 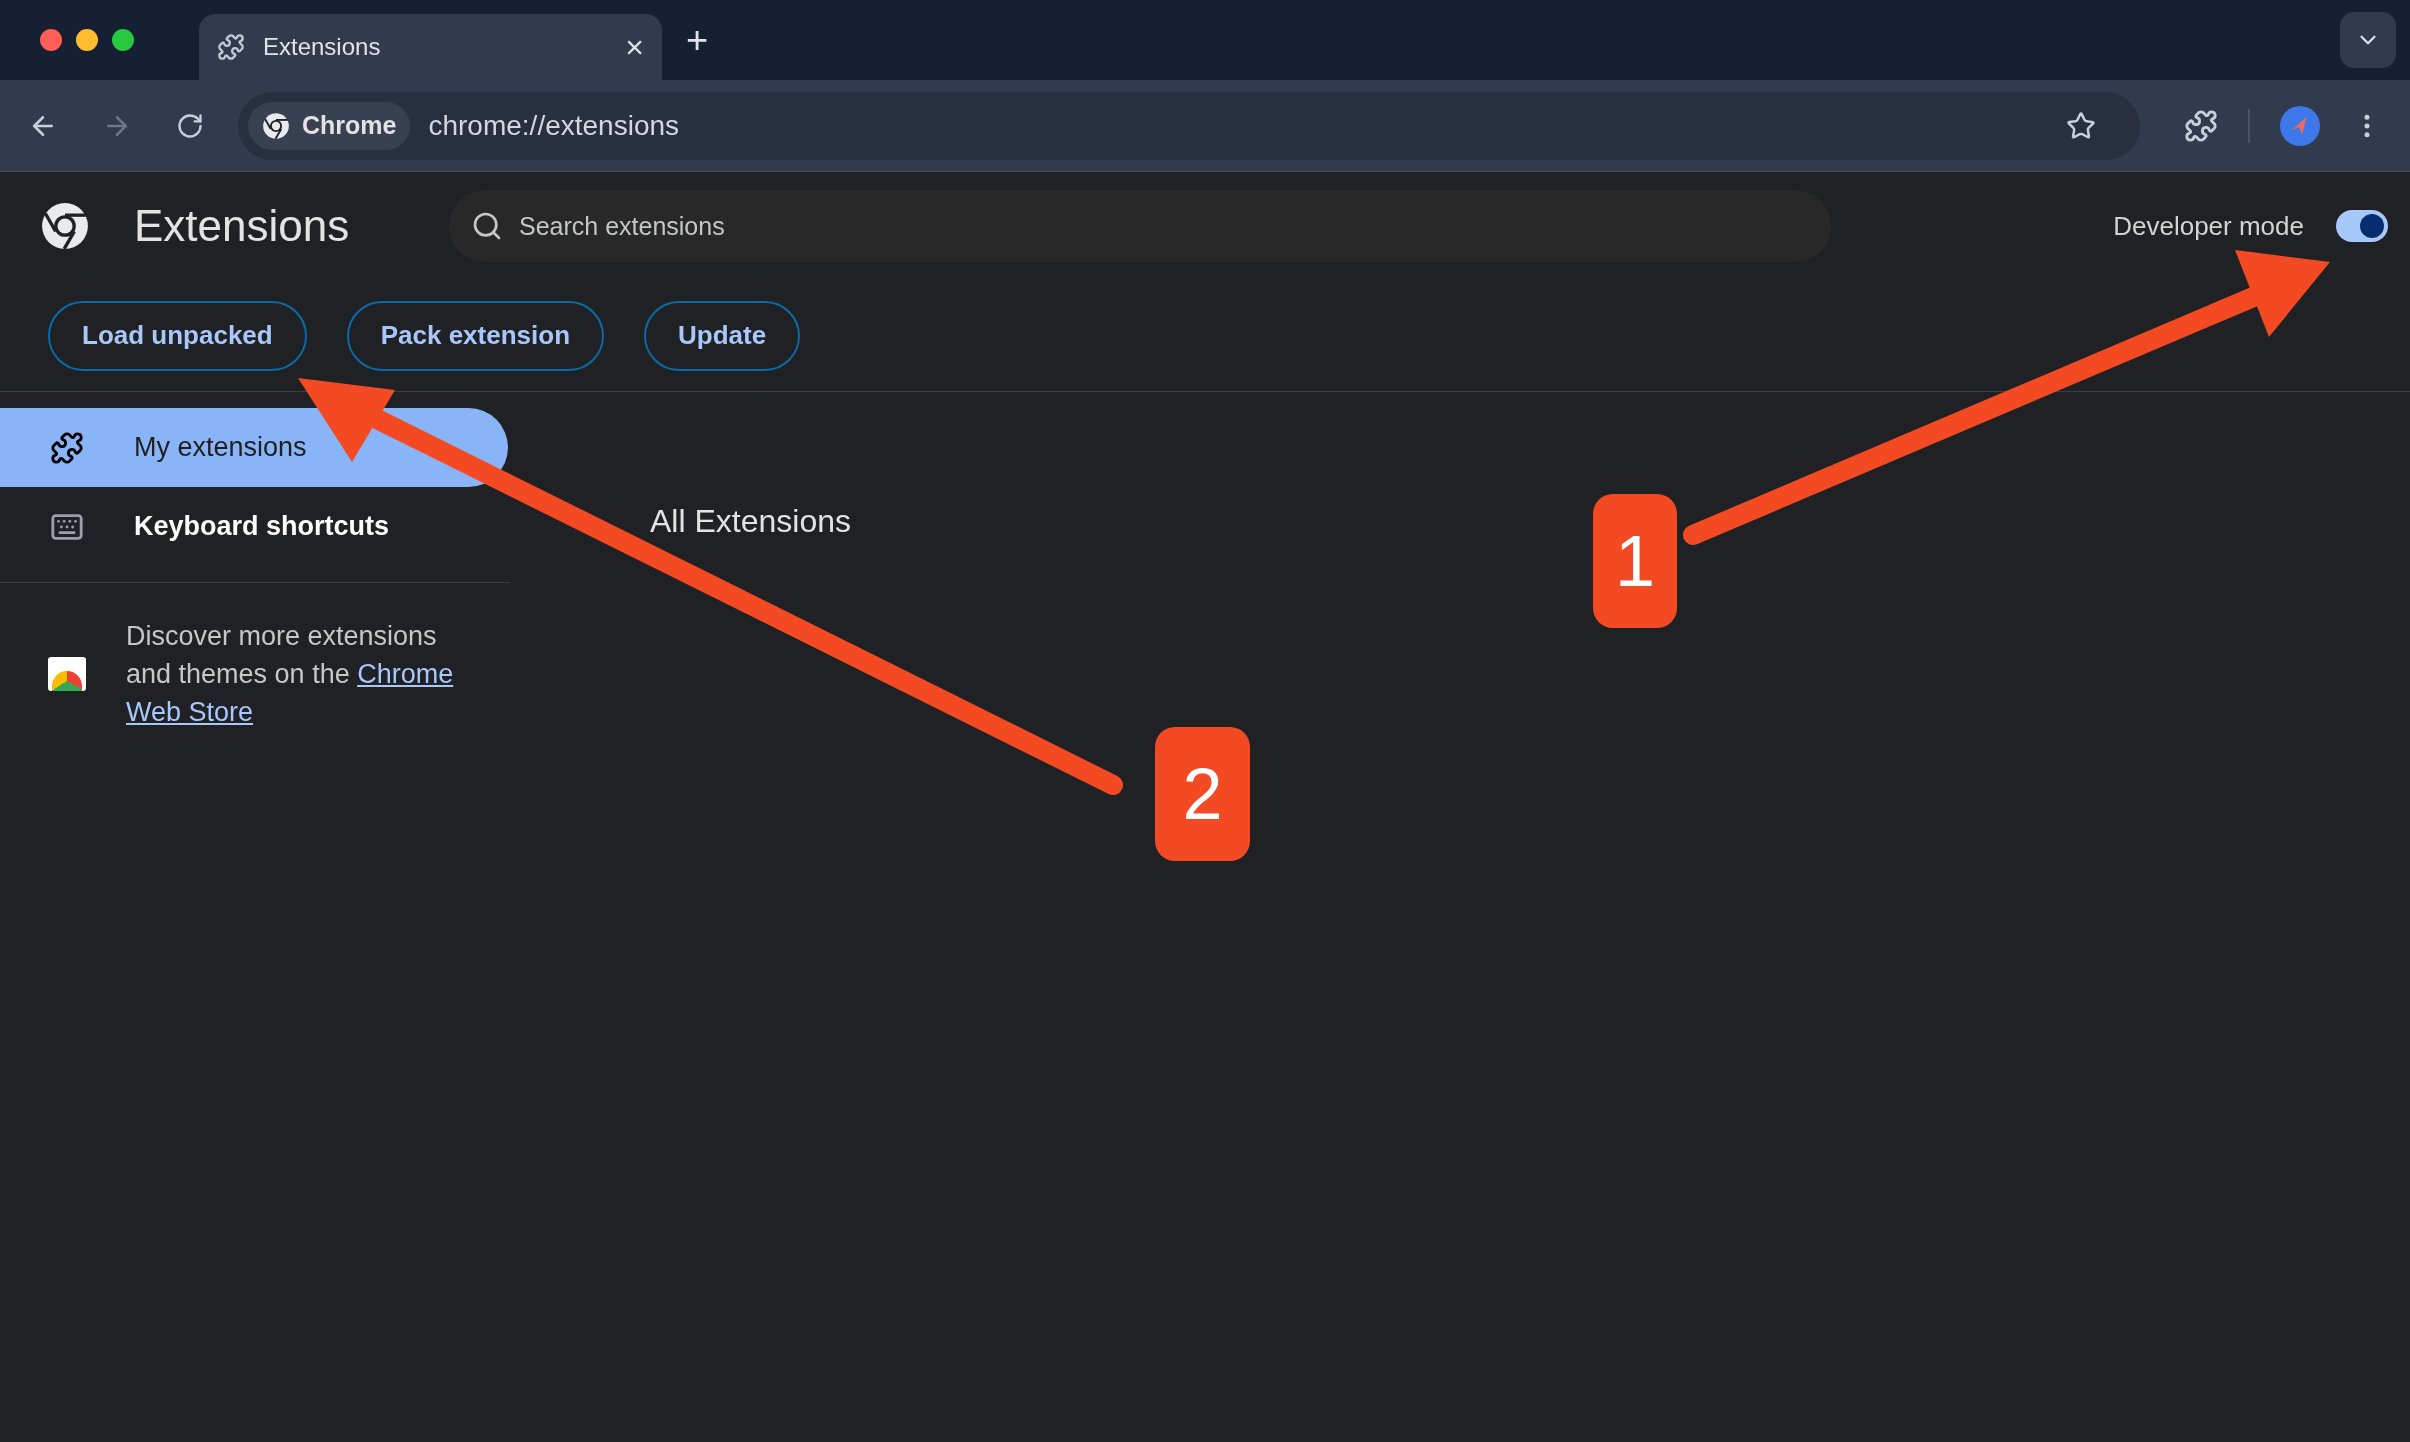 What do you see at coordinates (475, 335) in the screenshot?
I see `action-button: Pack extension` at bounding box center [475, 335].